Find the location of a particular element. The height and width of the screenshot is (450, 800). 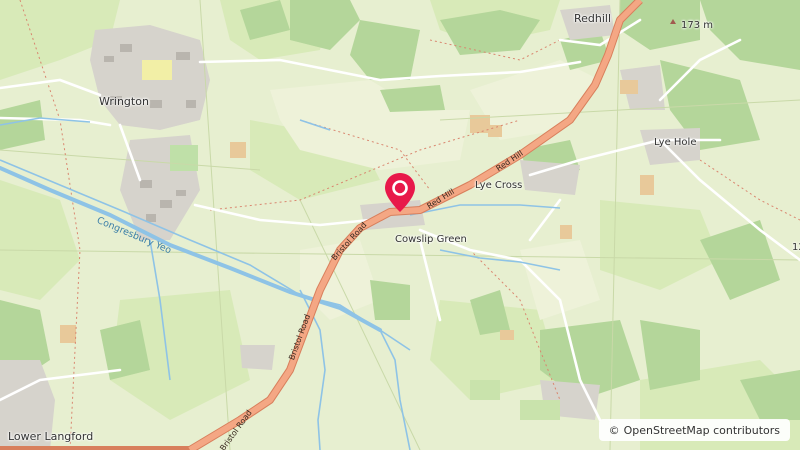

map-pin-icon is located at coordinates (400, 193).